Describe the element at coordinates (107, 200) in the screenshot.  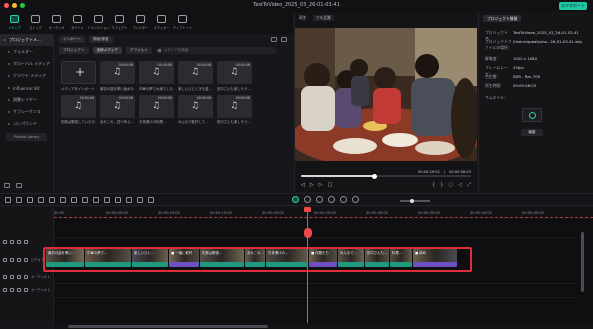
I see `color-icon` at that location.